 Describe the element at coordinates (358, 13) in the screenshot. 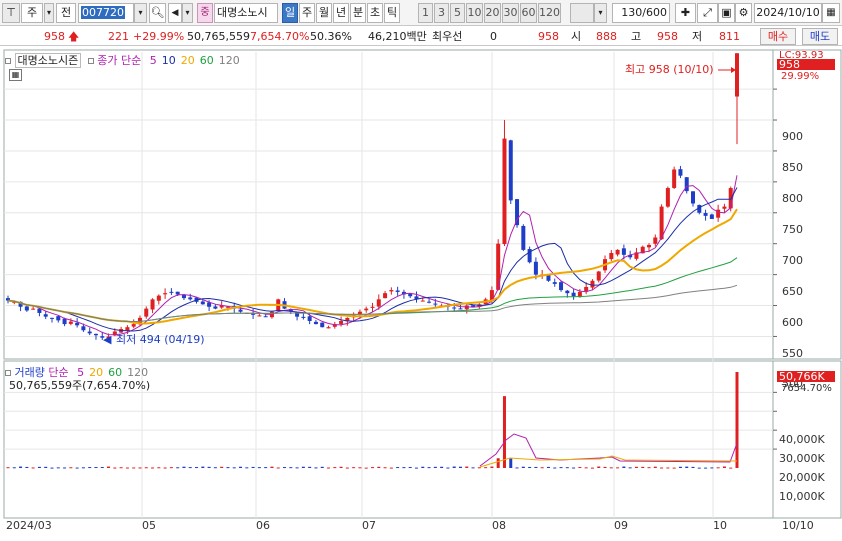

I see `period-tab: 분` at that location.